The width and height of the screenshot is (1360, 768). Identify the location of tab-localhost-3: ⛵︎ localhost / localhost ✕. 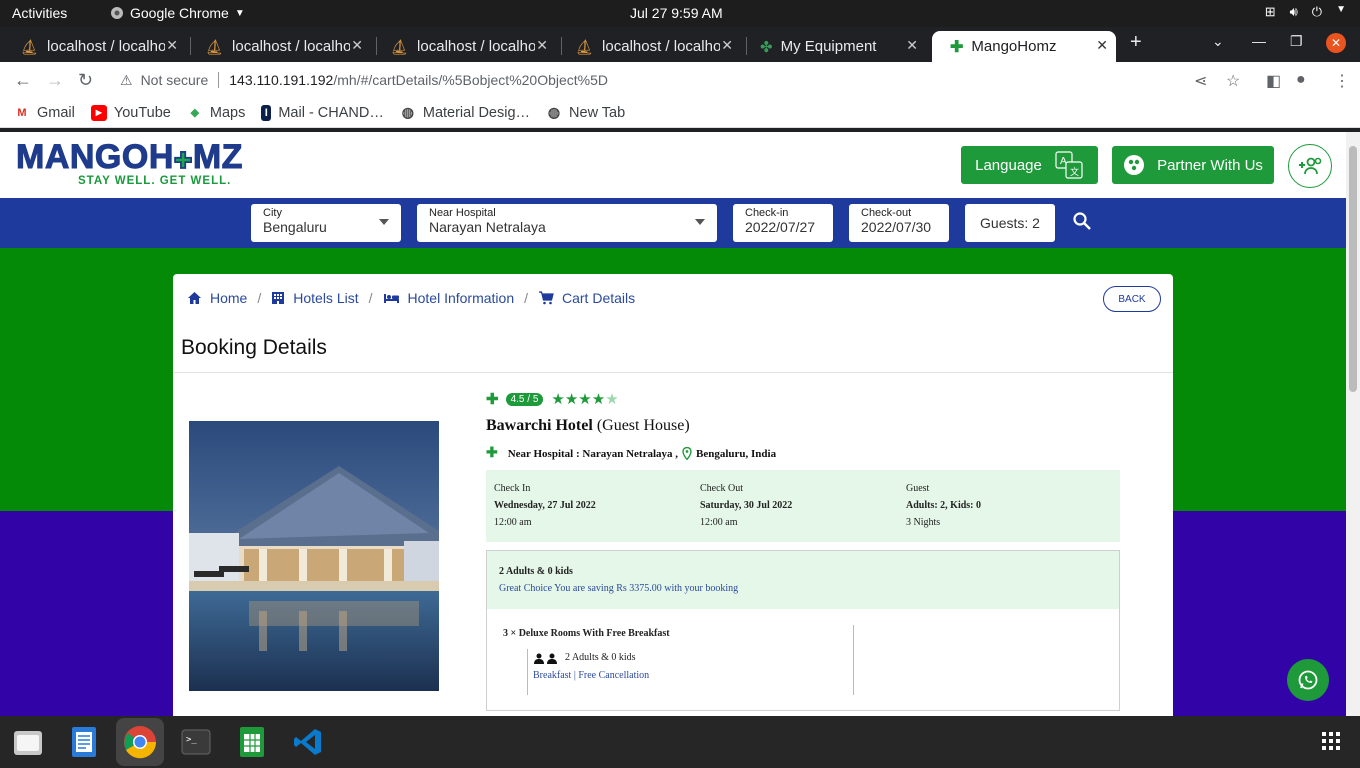
(464, 46).